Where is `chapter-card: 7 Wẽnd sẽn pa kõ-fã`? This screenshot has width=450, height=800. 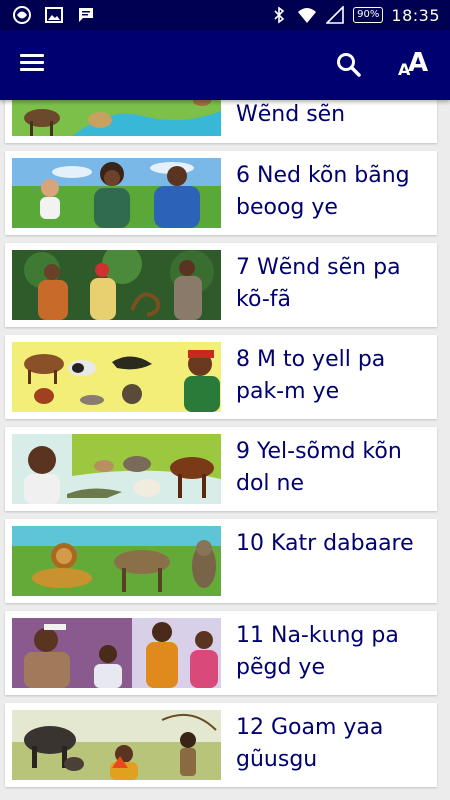
chapter-card: 7 Wẽnd sẽn pa kõ-fã is located at coordinates (221, 285).